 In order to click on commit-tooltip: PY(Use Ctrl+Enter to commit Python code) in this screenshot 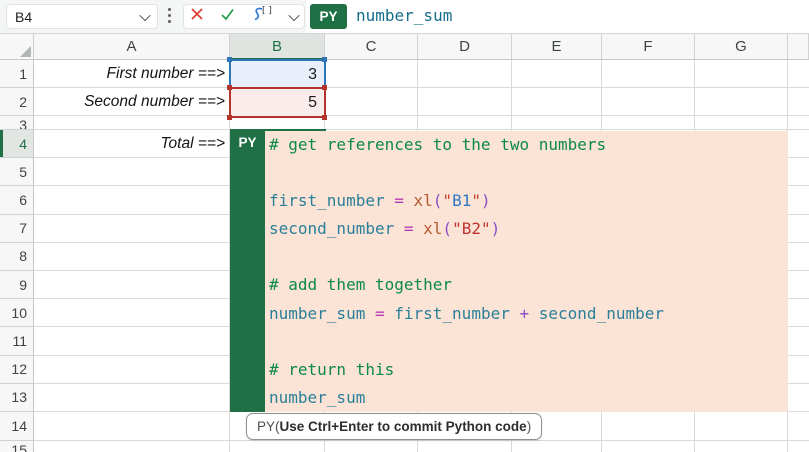, I will do `click(394, 426)`.